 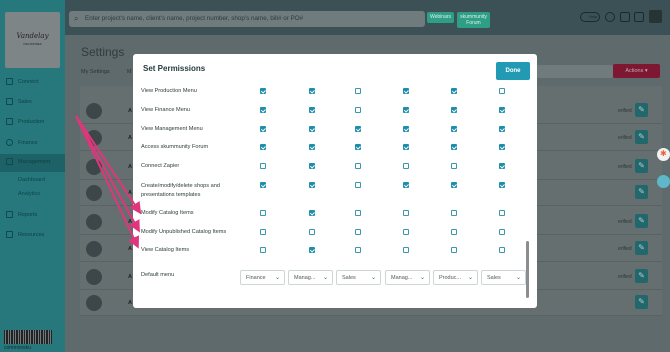 What do you see at coordinates (32, 144) in the screenshot?
I see `sidebar-item-finance: Finance` at bounding box center [32, 144].